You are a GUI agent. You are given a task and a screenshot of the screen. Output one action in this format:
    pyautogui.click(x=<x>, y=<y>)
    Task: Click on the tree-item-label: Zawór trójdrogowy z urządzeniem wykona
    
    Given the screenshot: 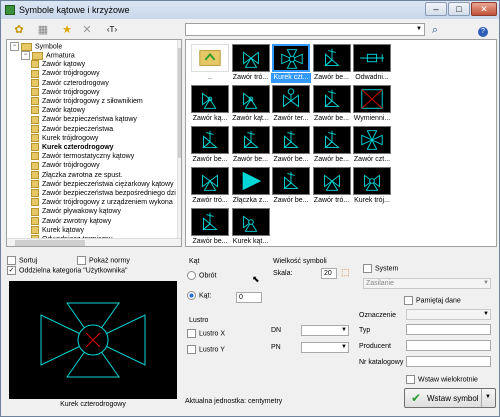 What is the action you would take?
    pyautogui.click(x=107, y=203)
    